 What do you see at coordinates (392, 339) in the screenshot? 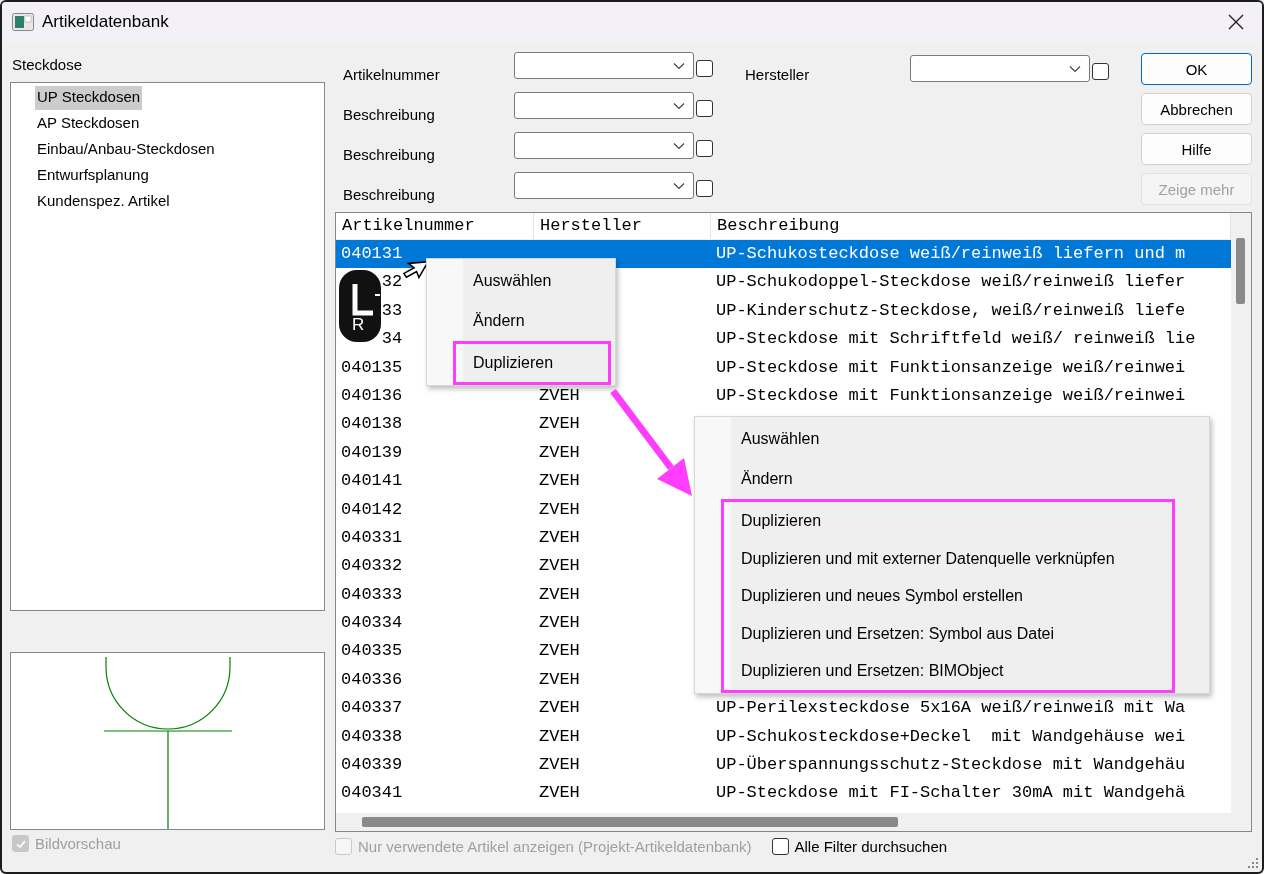
I see `article-number-cell-text: 34` at bounding box center [392, 339].